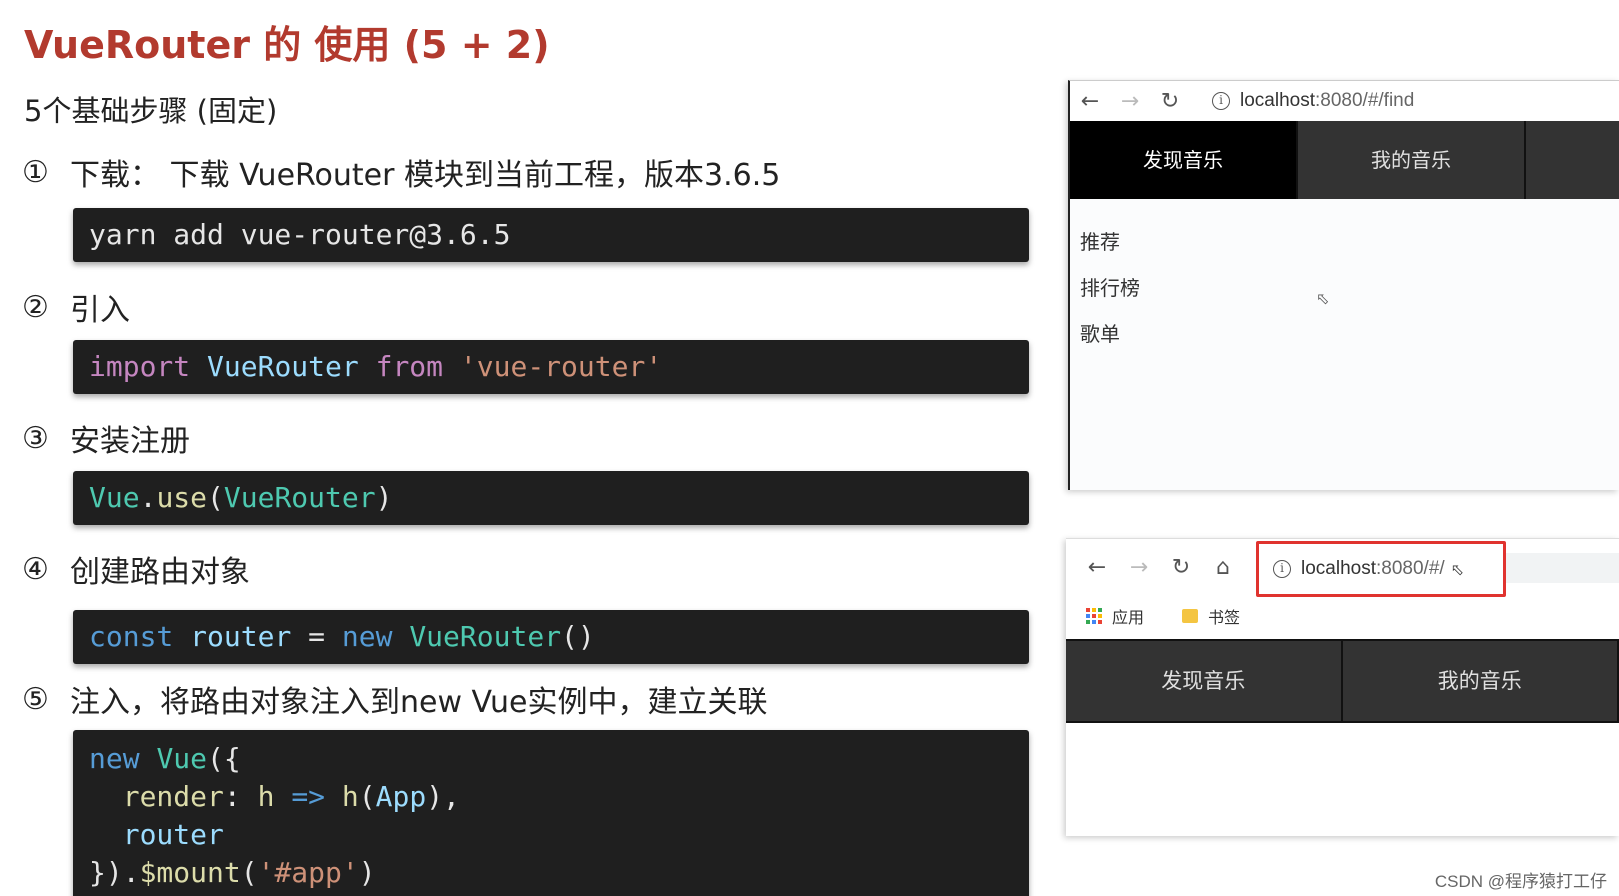 The height and width of the screenshot is (896, 1619). What do you see at coordinates (308, 872) in the screenshot?
I see `code-string: '#app'` at bounding box center [308, 872].